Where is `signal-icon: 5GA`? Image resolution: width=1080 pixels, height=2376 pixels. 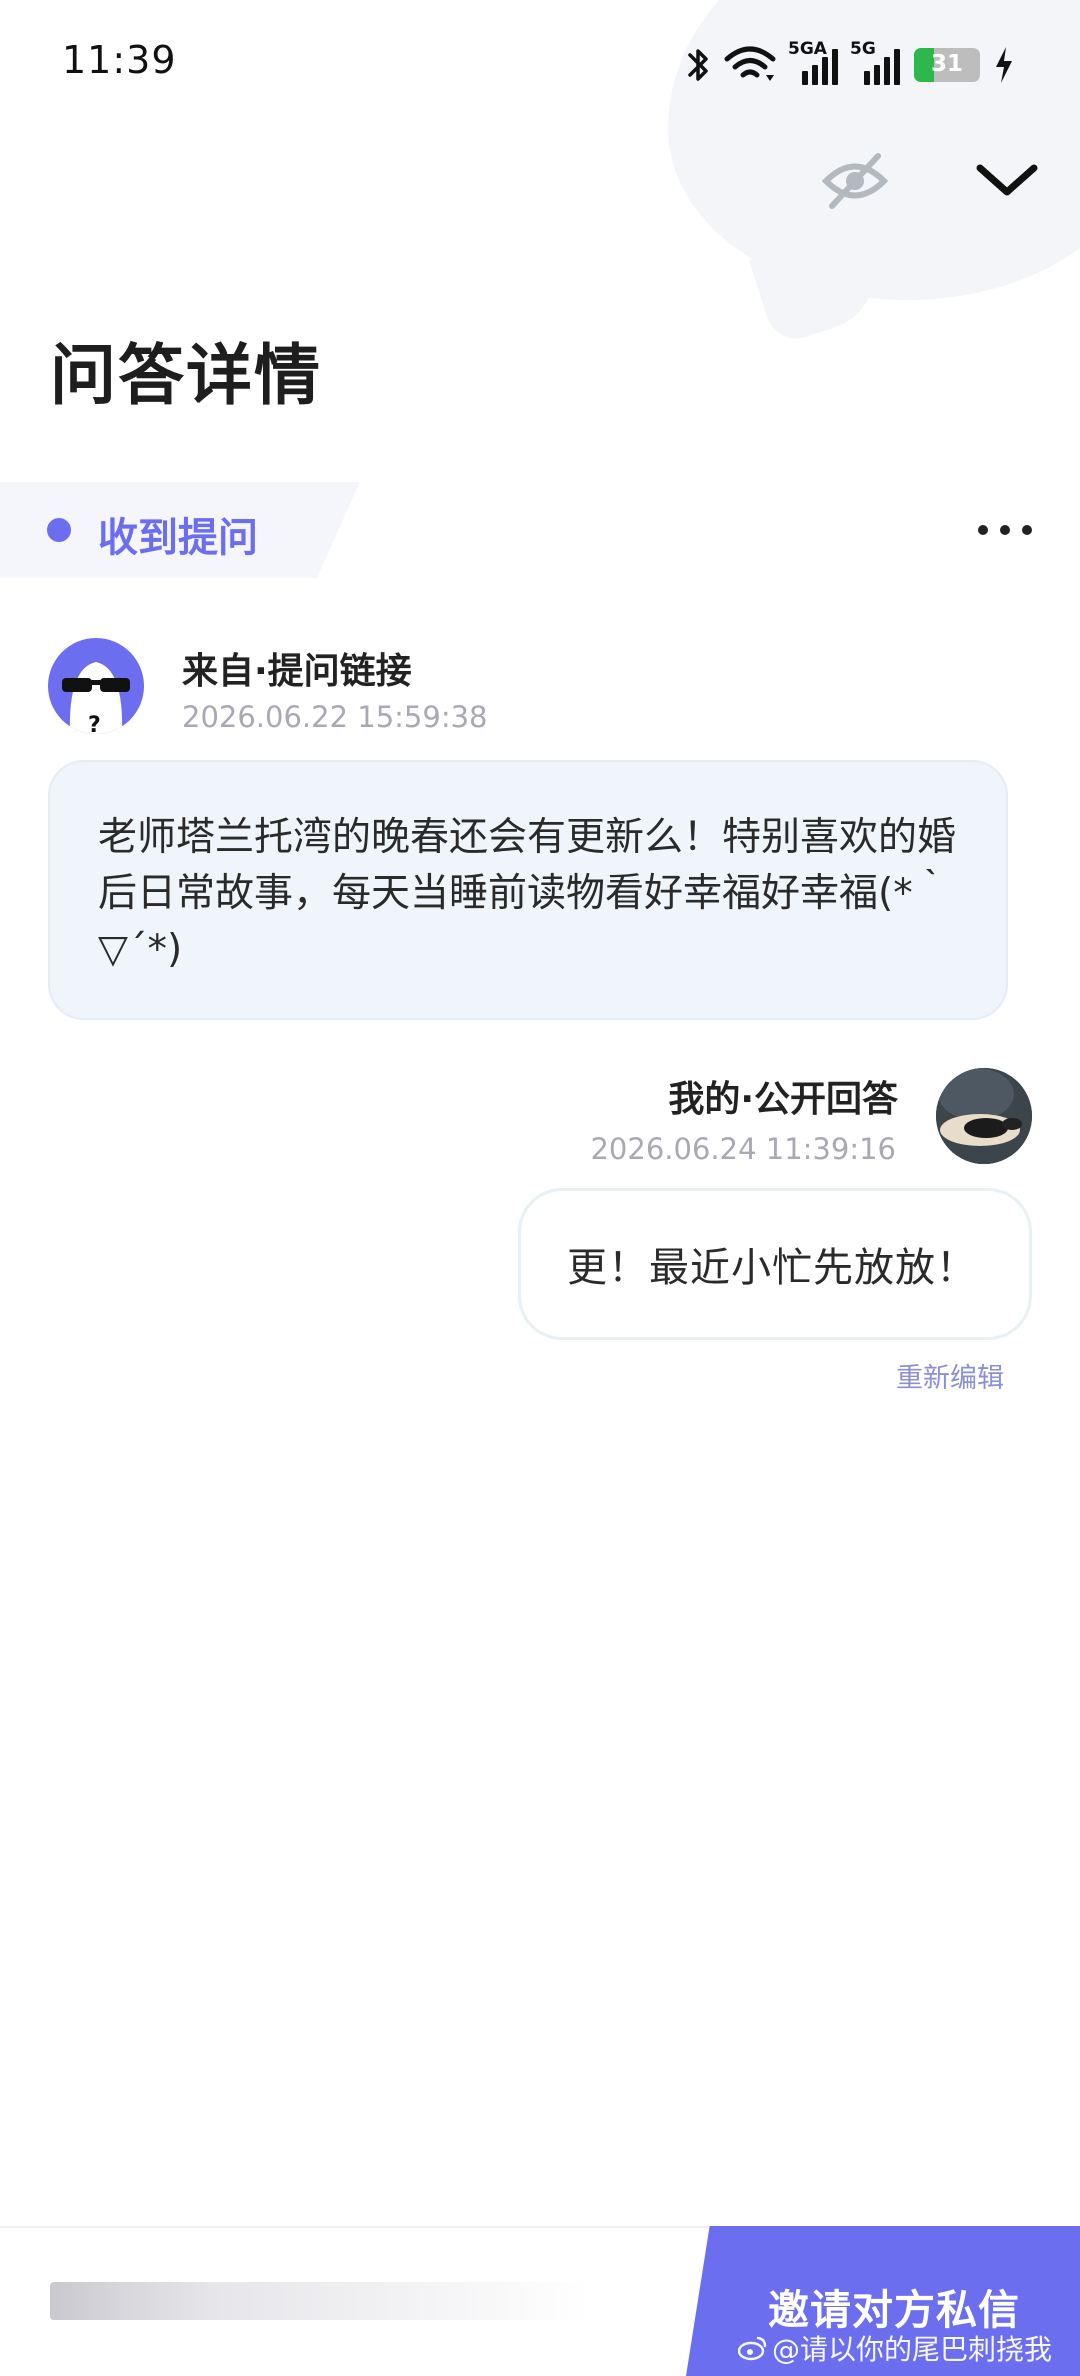
signal-icon: 5GA is located at coordinates (813, 62).